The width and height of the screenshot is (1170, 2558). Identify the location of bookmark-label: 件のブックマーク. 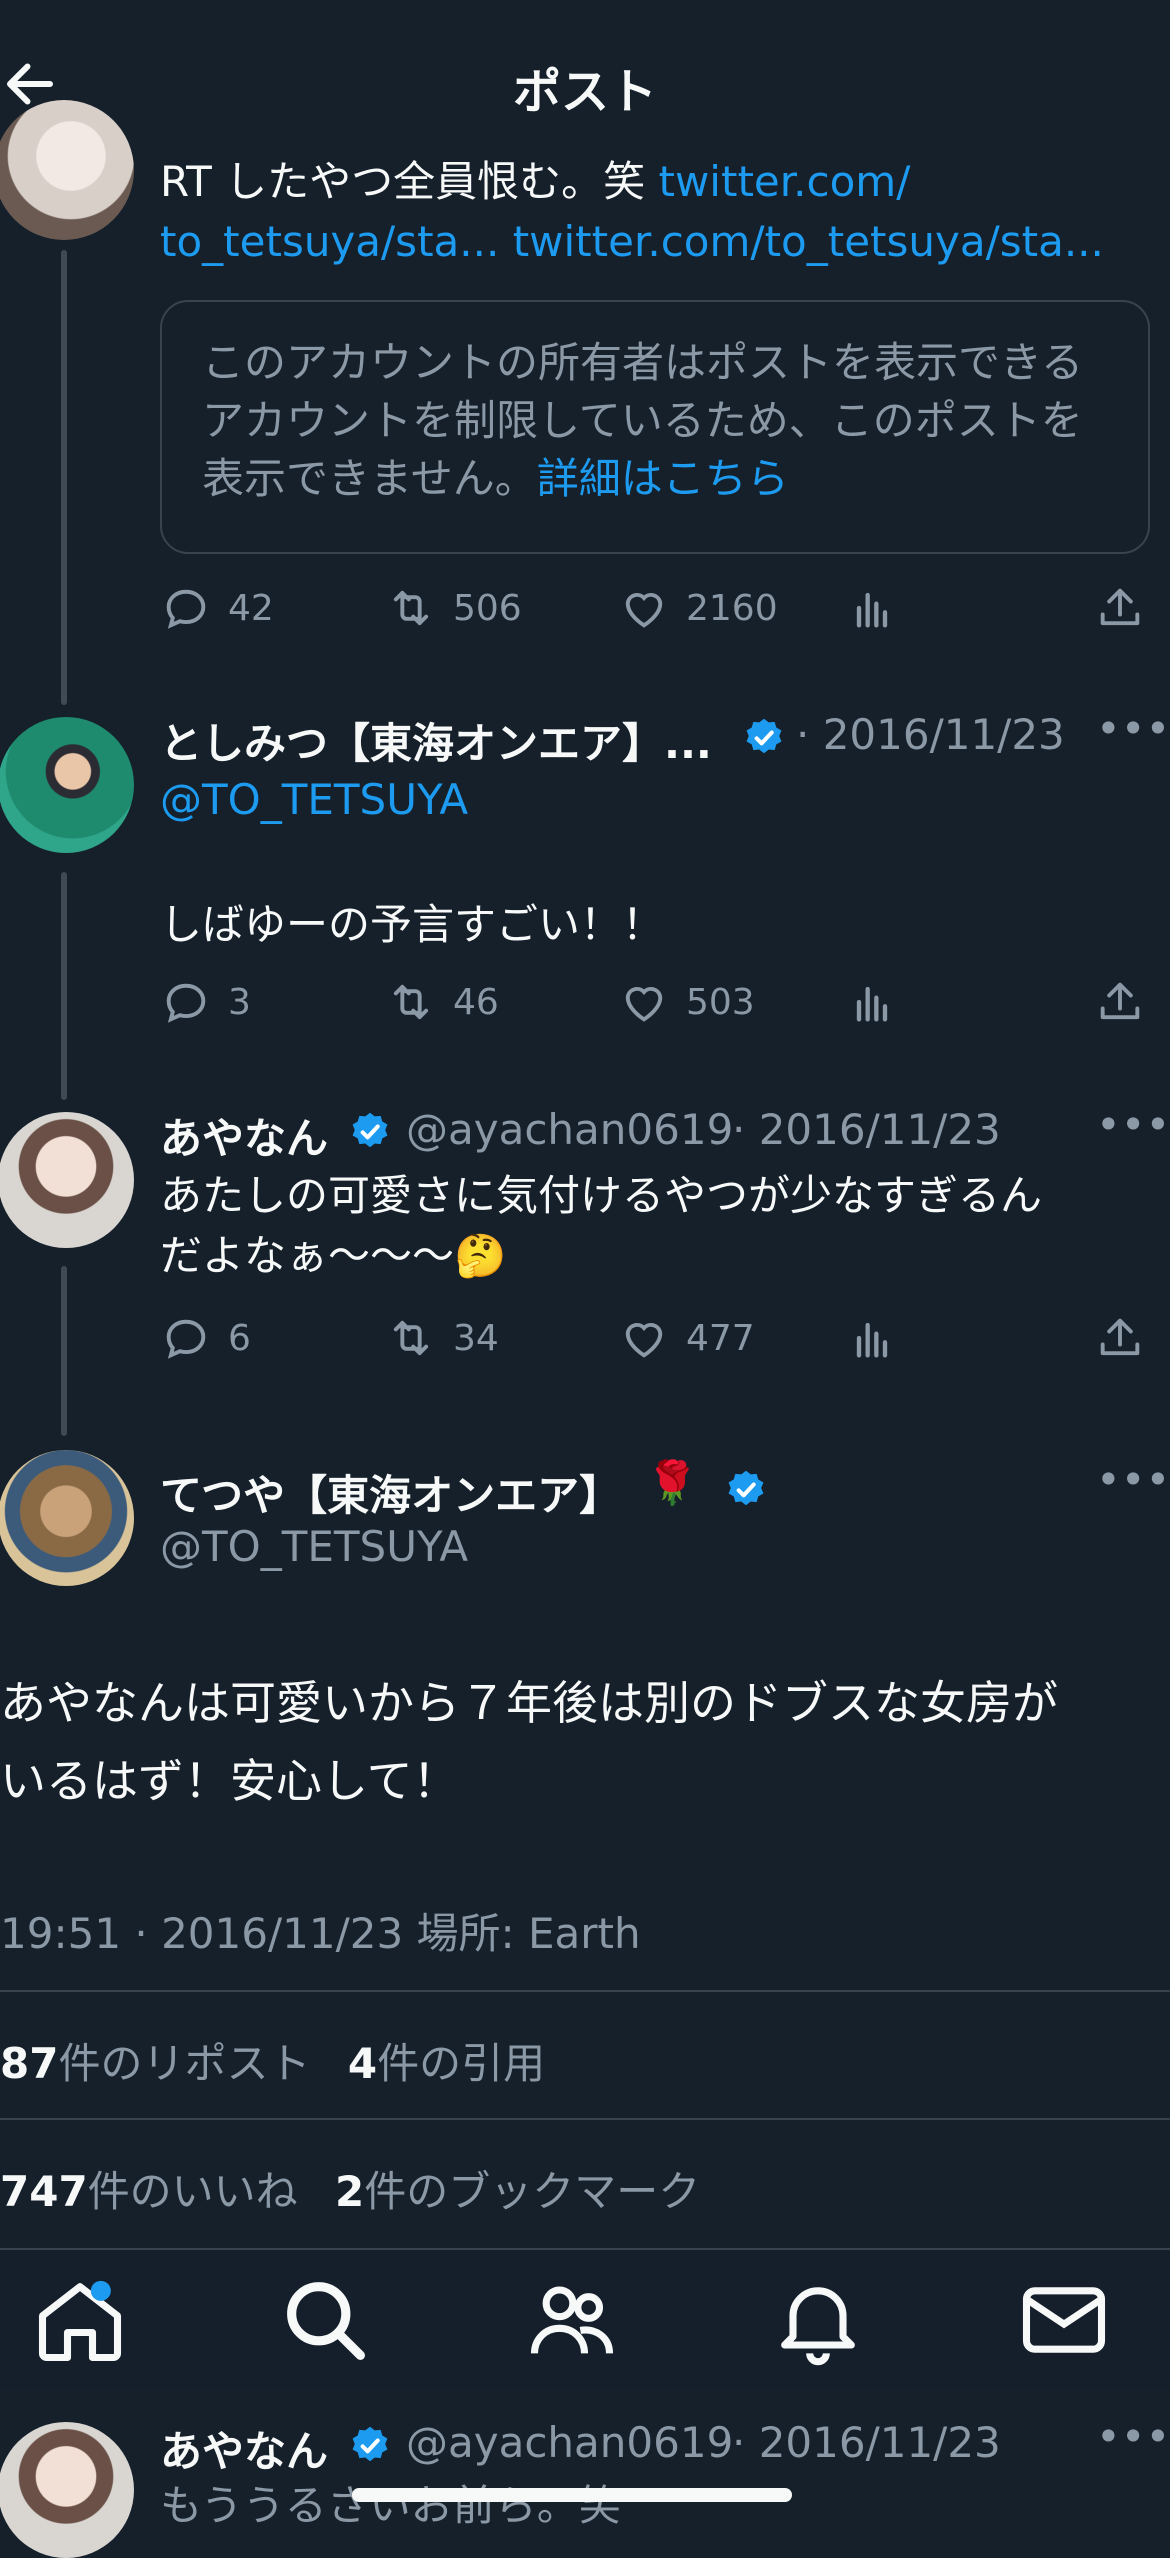
(532, 2191).